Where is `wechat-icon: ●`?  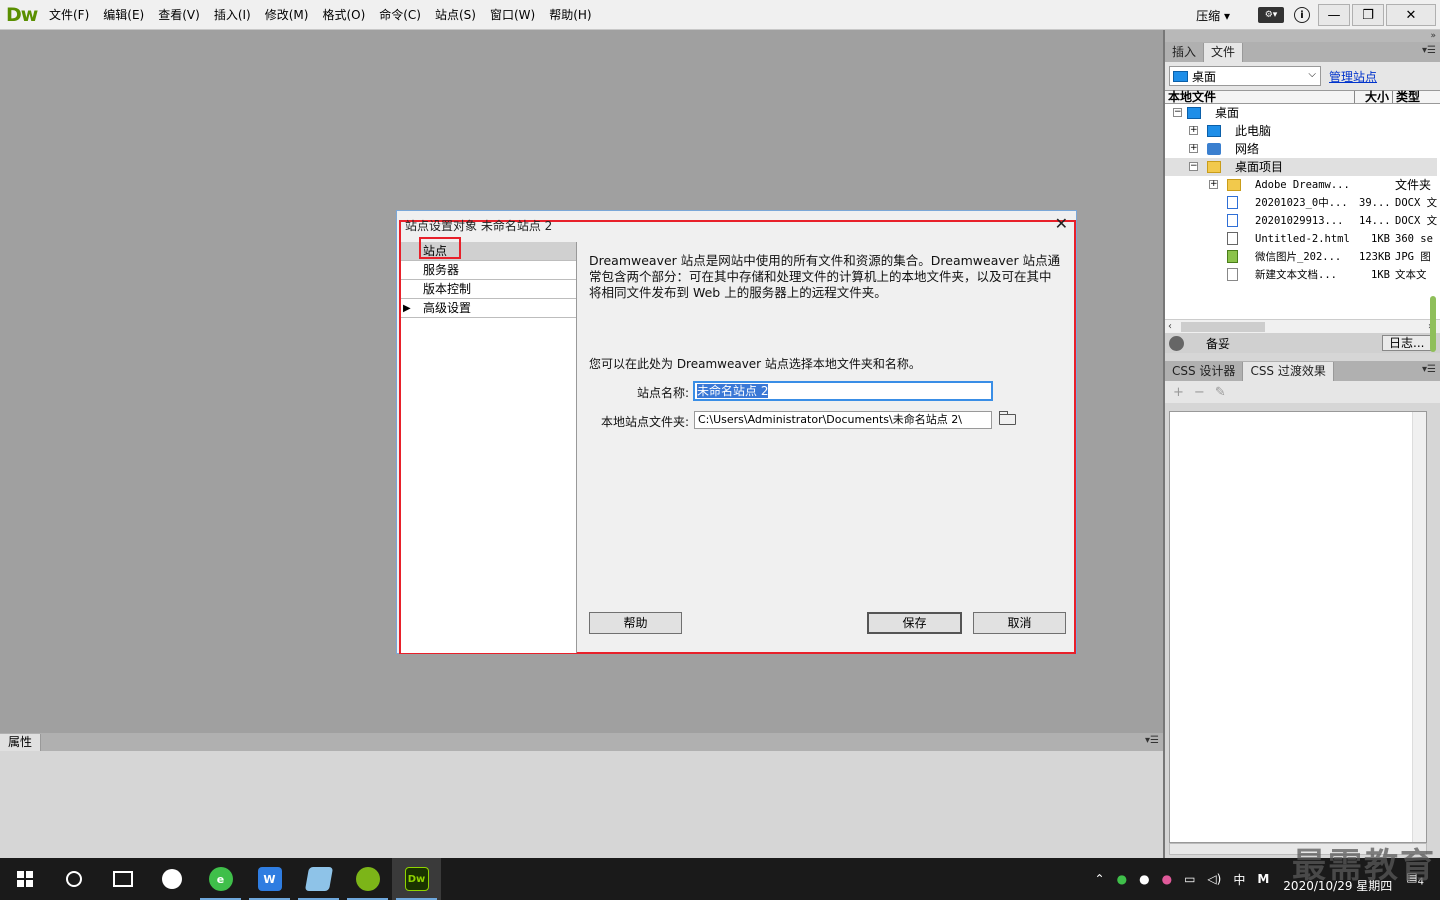 wechat-icon: ● is located at coordinates (1122, 879).